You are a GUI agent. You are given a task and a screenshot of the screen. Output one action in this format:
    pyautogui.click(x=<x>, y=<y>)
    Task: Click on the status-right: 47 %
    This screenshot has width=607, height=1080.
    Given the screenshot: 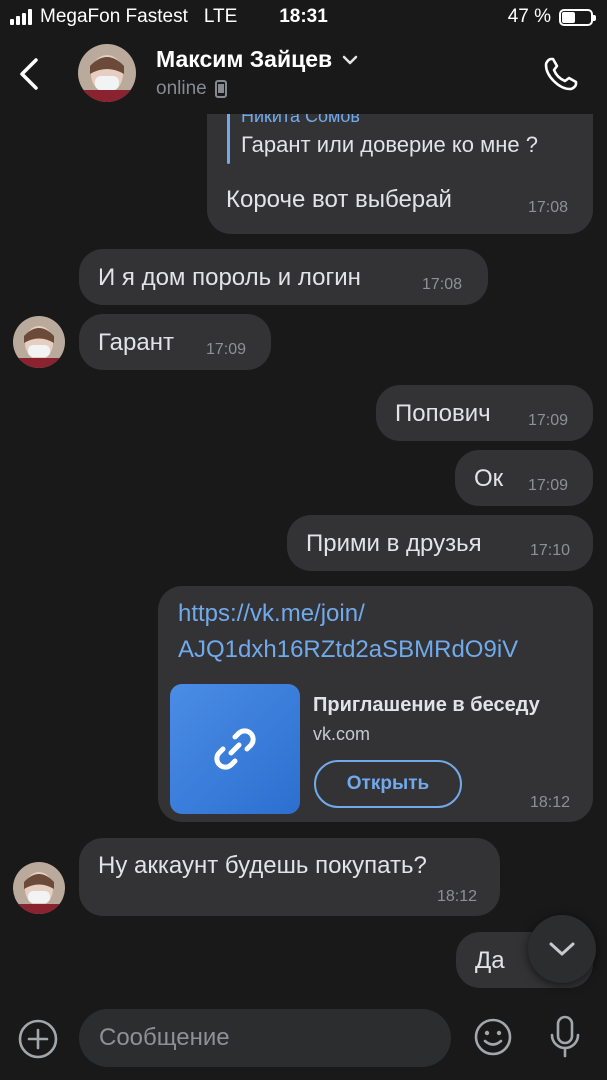 What is the action you would take?
    pyautogui.click(x=551, y=17)
    